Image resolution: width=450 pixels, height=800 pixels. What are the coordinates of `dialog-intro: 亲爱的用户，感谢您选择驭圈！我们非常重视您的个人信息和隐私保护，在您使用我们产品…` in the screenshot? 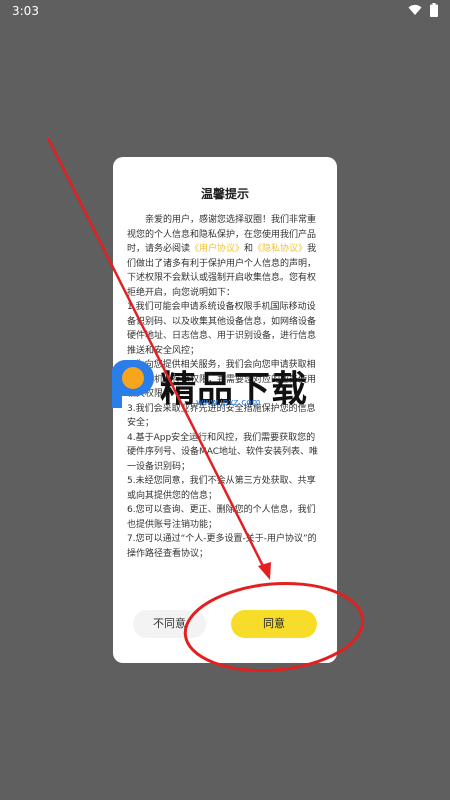 It's located at (225, 256).